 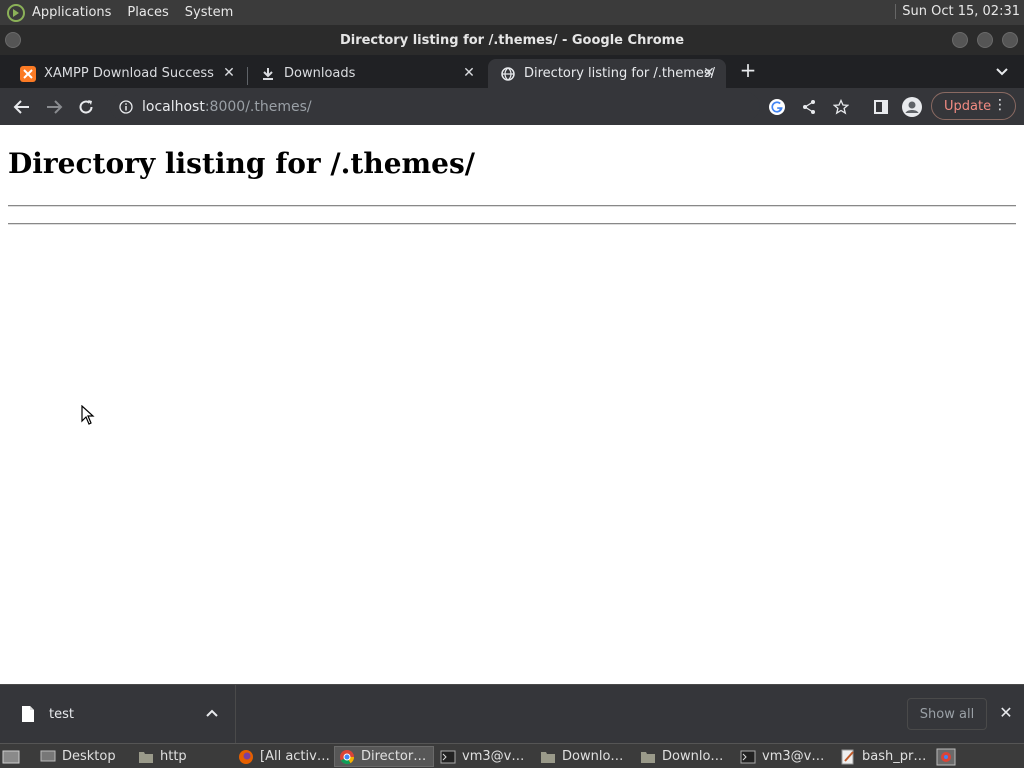 What do you see at coordinates (173, 106) in the screenshot?
I see `url-host: localhost` at bounding box center [173, 106].